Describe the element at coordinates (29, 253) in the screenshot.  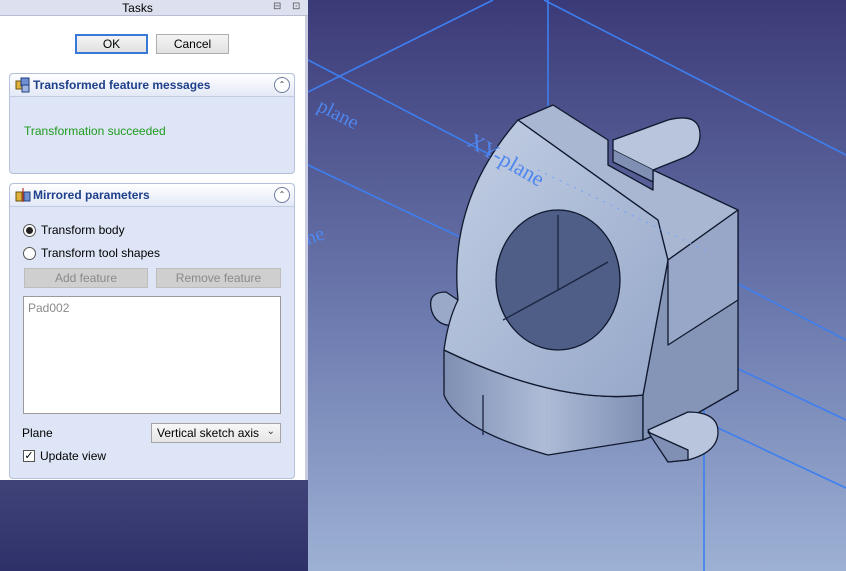
I see `transform-tool-radio` at that location.